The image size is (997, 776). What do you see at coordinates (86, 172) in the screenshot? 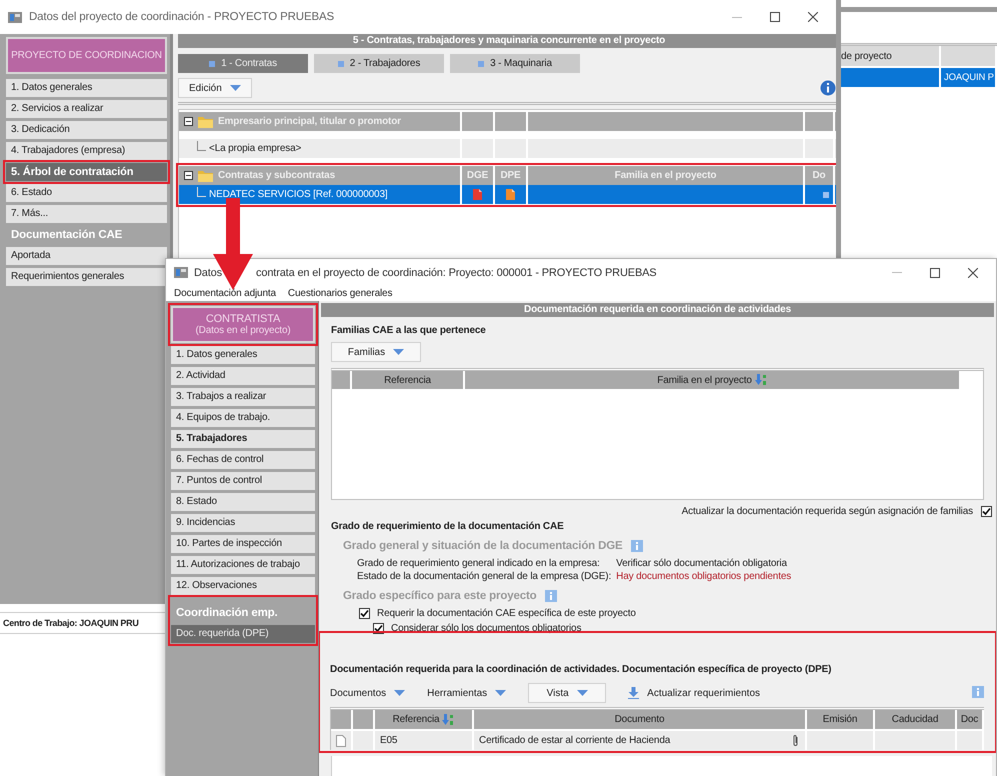
I see `sidebar-item: 5. Árbol de contratación` at bounding box center [86, 172].